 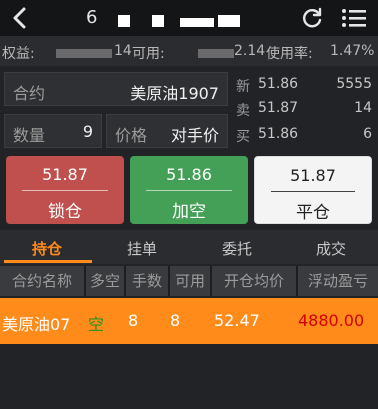 What do you see at coordinates (174, 93) in the screenshot?
I see `contract-value: 美原油1907` at bounding box center [174, 93].